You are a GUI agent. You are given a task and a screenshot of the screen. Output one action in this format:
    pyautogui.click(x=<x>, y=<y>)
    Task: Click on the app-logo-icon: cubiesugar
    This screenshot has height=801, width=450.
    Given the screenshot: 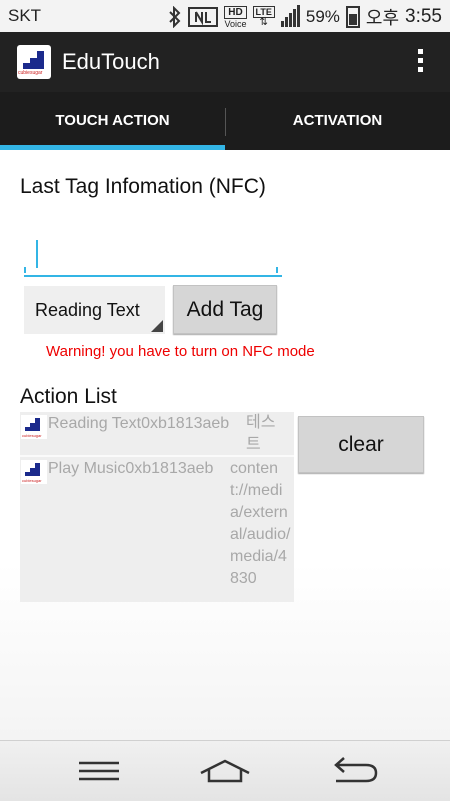 What is the action you would take?
    pyautogui.click(x=34, y=62)
    